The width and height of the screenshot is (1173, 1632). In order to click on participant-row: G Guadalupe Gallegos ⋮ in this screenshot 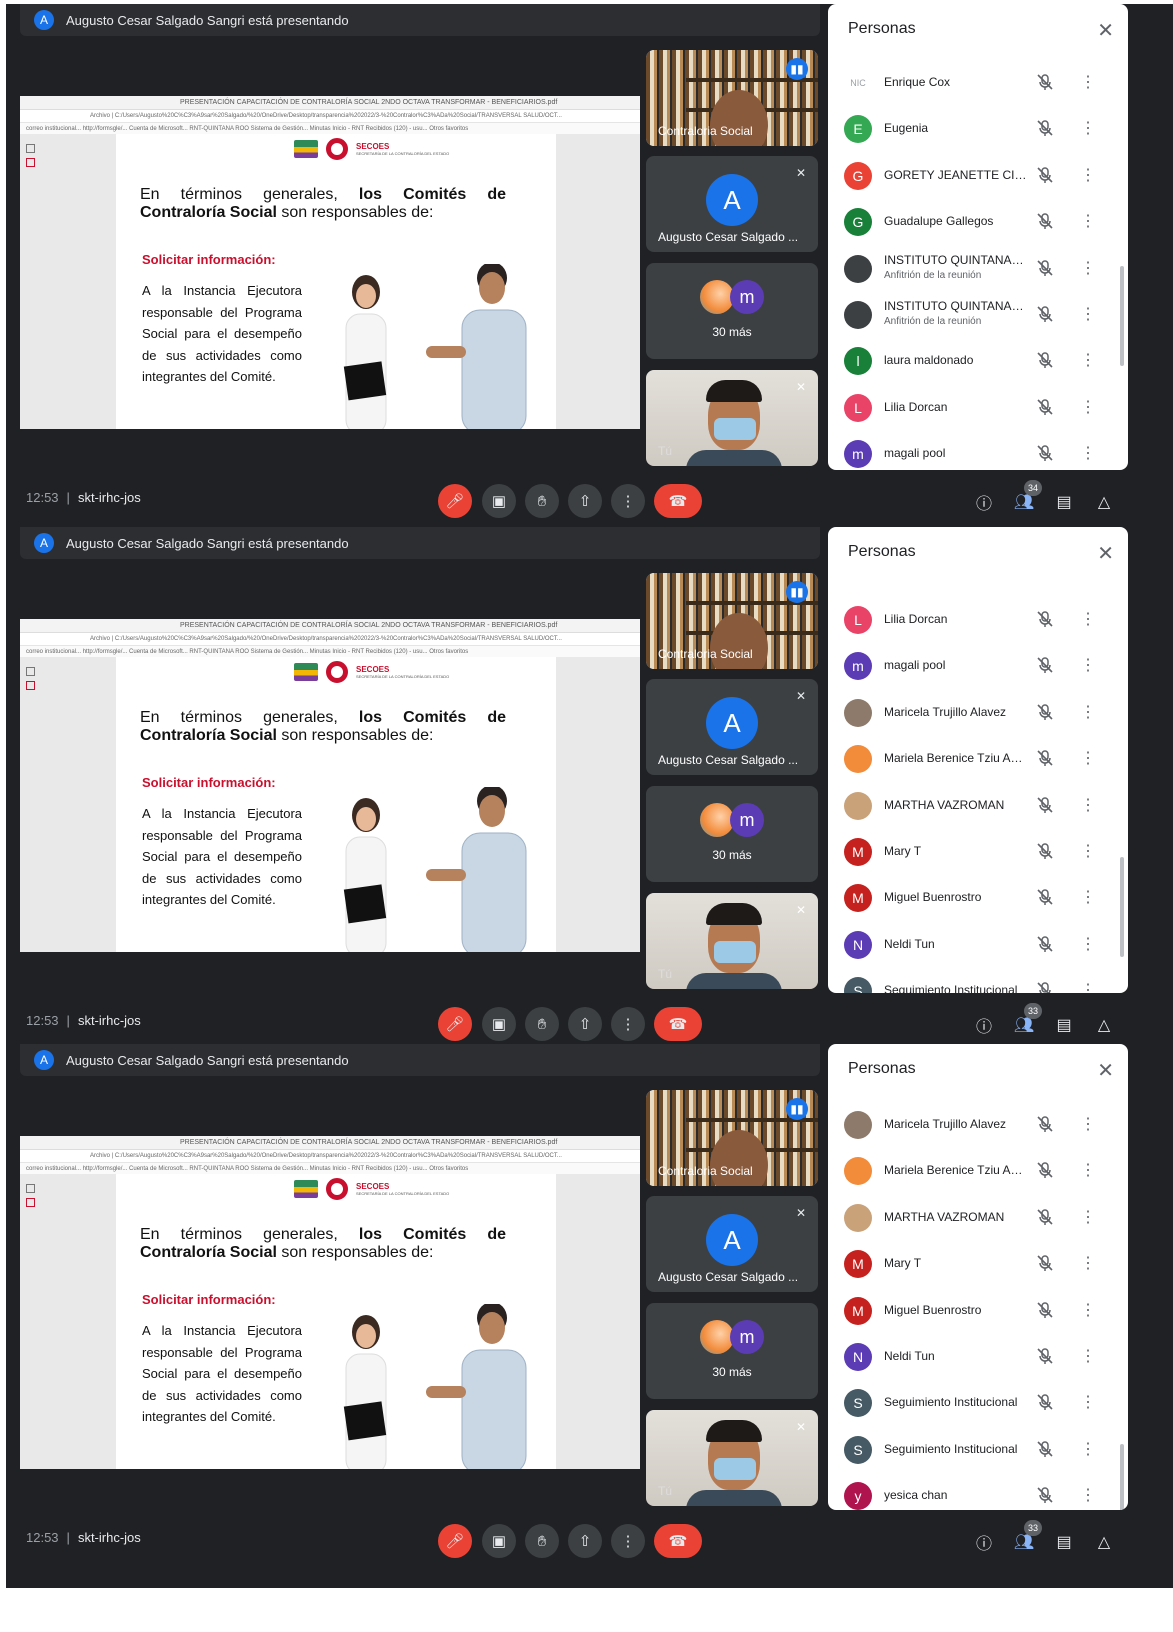, I will do `click(978, 222)`.